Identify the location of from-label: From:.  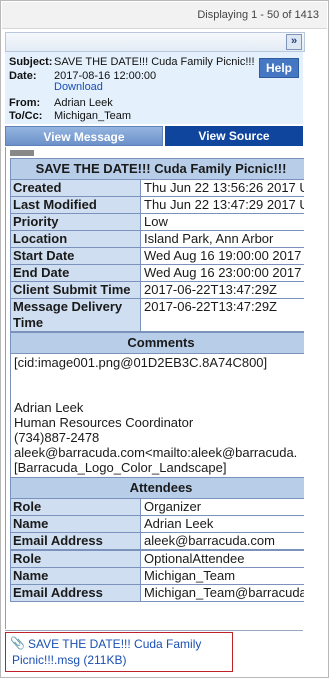
(25, 103).